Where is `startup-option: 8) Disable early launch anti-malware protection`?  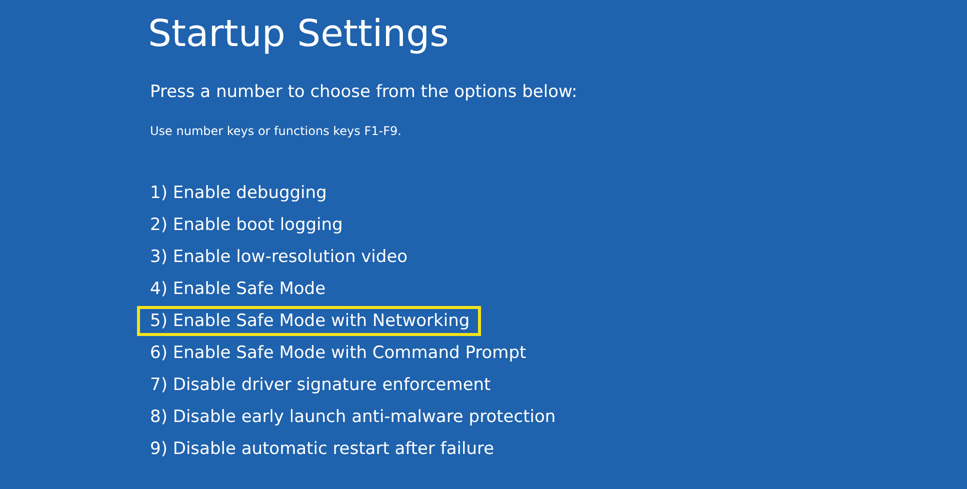 startup-option: 8) Disable early launch anti-malware protection is located at coordinates (352, 417).